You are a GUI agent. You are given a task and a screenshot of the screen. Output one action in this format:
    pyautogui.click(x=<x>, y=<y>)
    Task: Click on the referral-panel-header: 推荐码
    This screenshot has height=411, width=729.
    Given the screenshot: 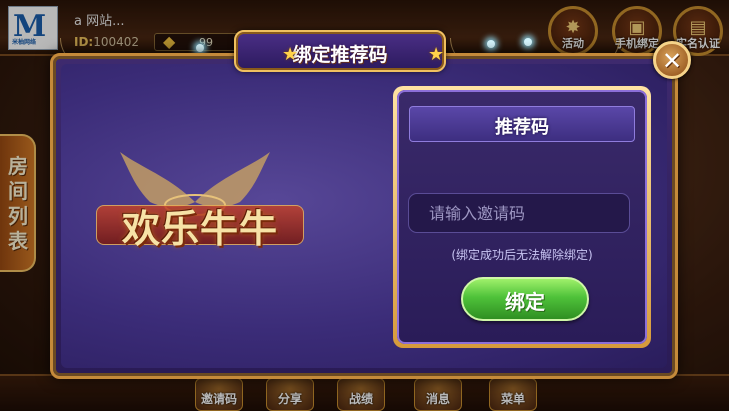 What is the action you would take?
    pyautogui.click(x=522, y=124)
    